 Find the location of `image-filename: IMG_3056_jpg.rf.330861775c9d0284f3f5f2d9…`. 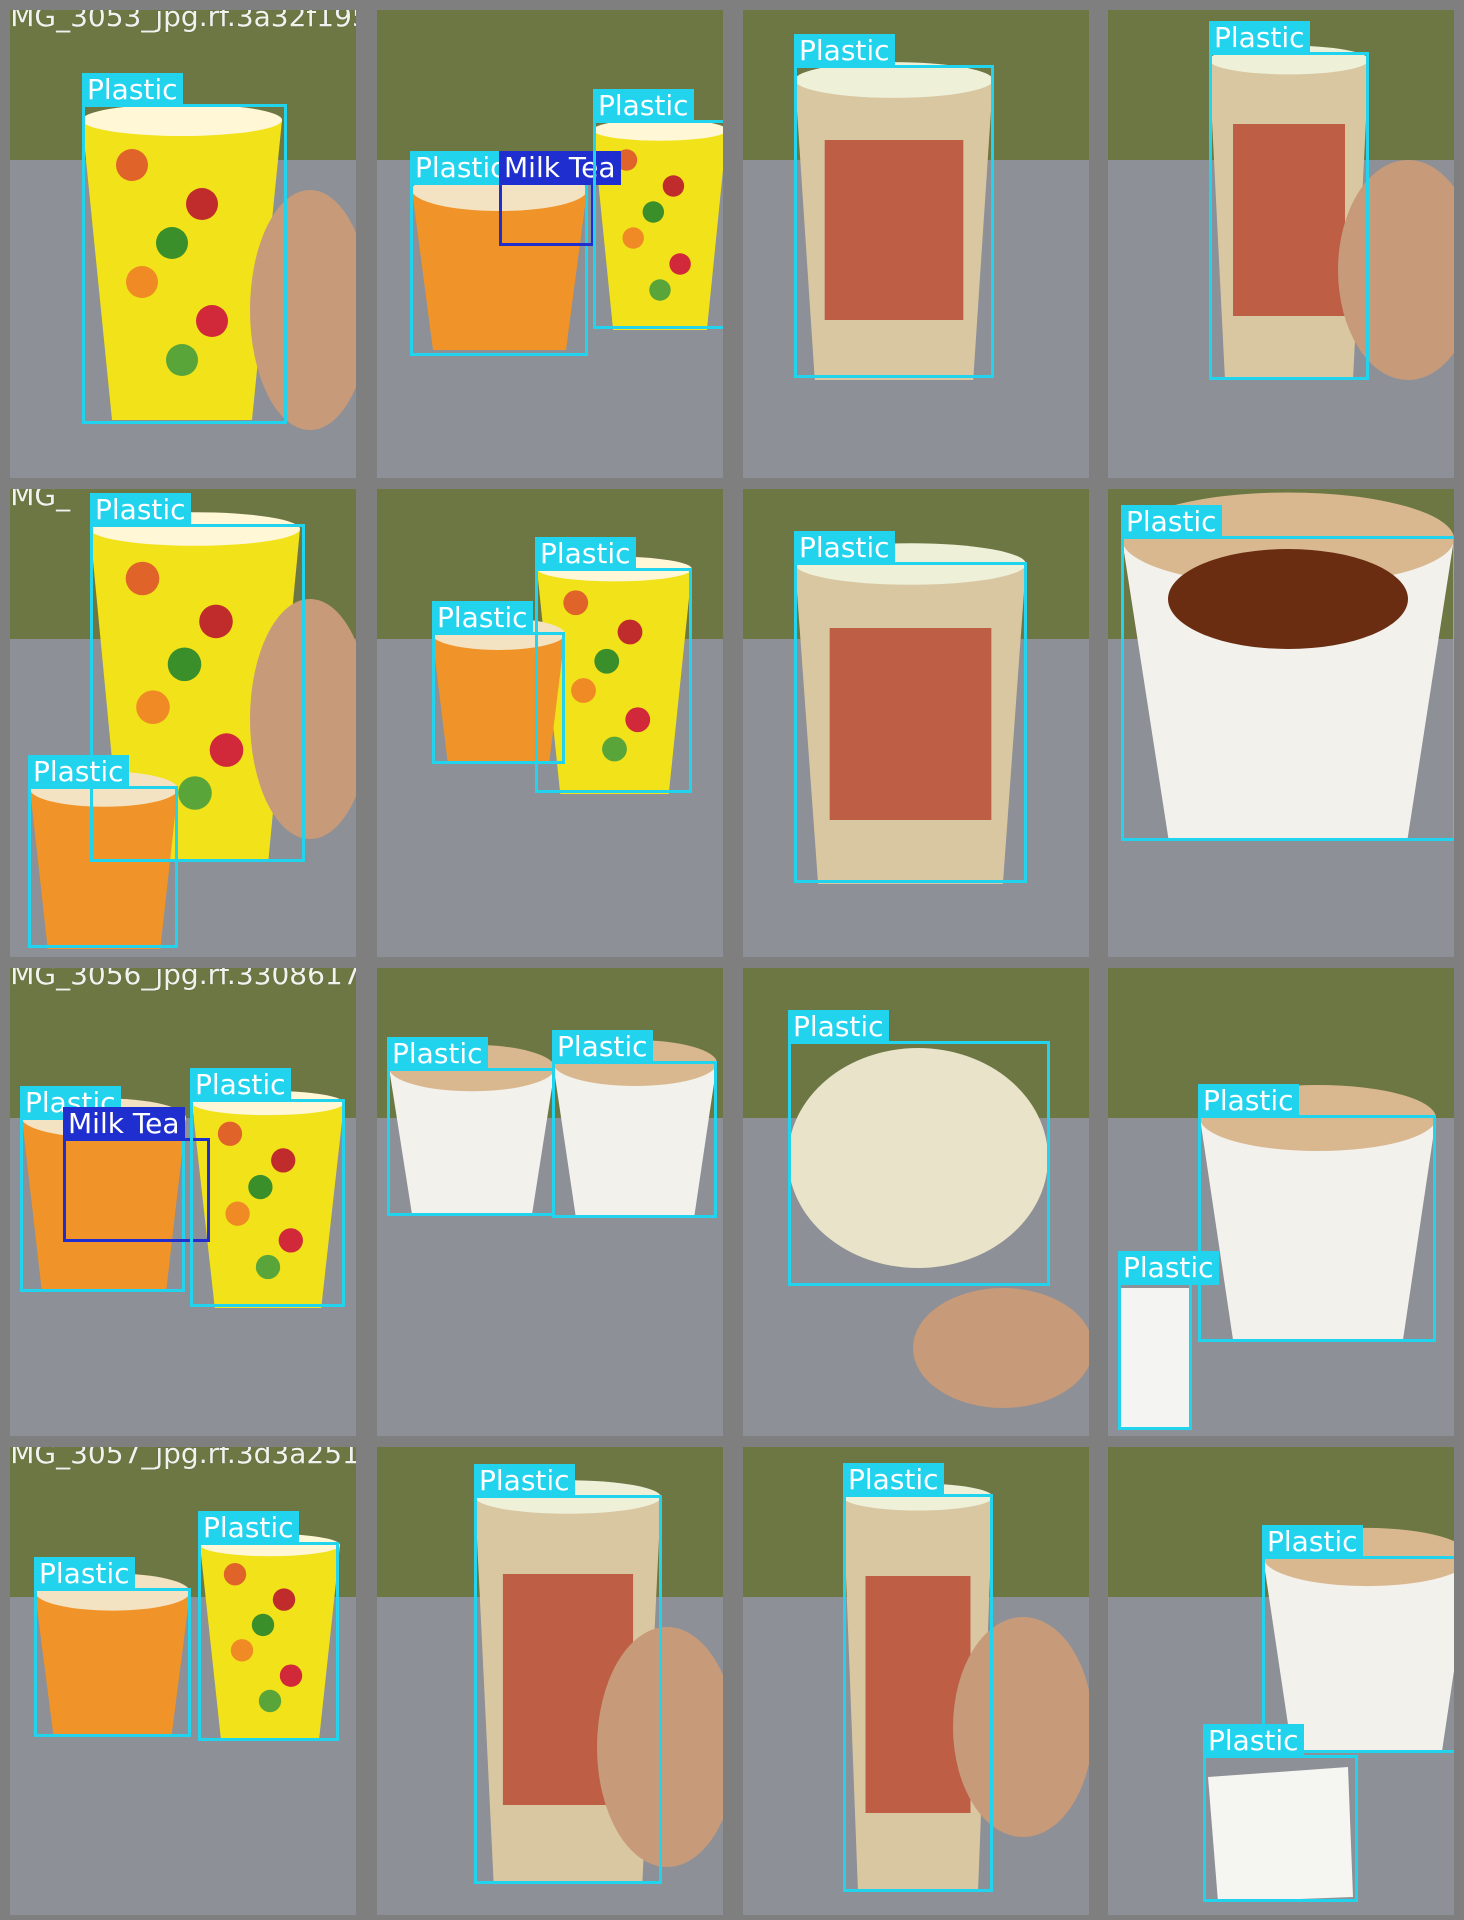

image-filename: IMG_3056_jpg.rf.330861775c9d0284f3f5f2d9… is located at coordinates (183, 979).